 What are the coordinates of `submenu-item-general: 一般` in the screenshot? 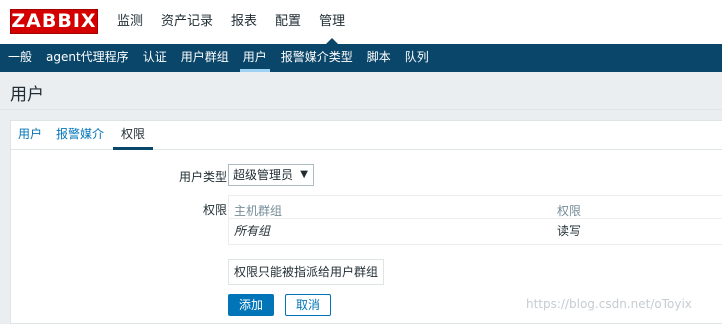 It's located at (19, 58).